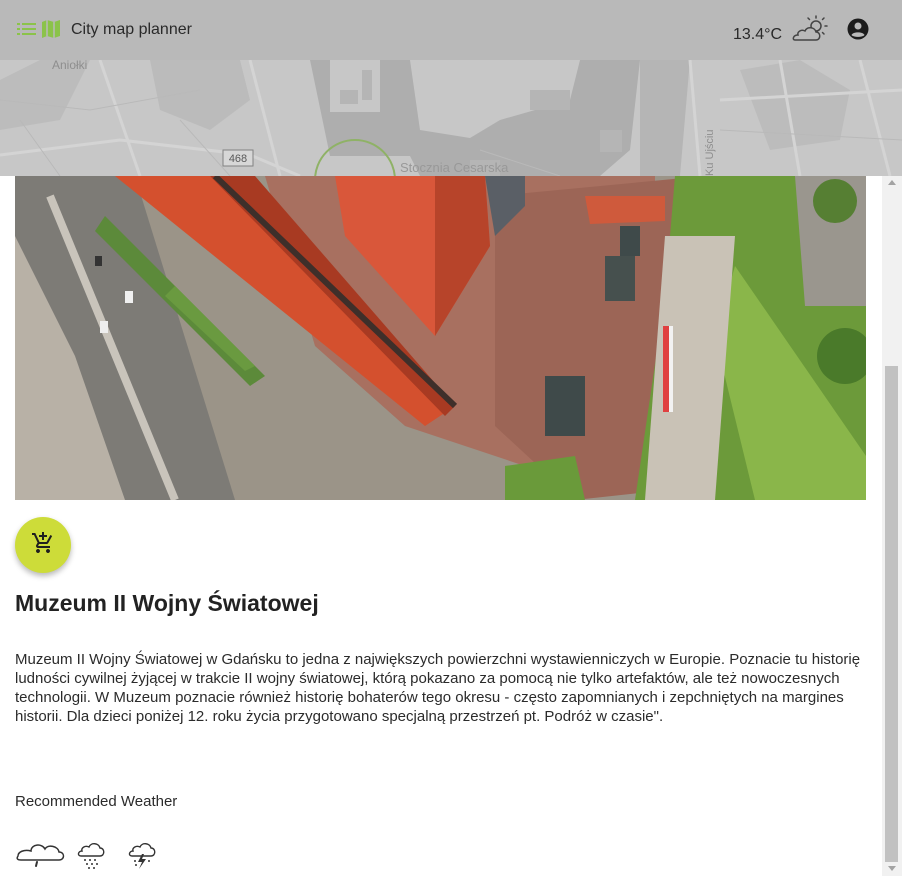 Image resolution: width=902 pixels, height=876 pixels. What do you see at coordinates (451, 118) in the screenshot?
I see `map-overlay` at bounding box center [451, 118].